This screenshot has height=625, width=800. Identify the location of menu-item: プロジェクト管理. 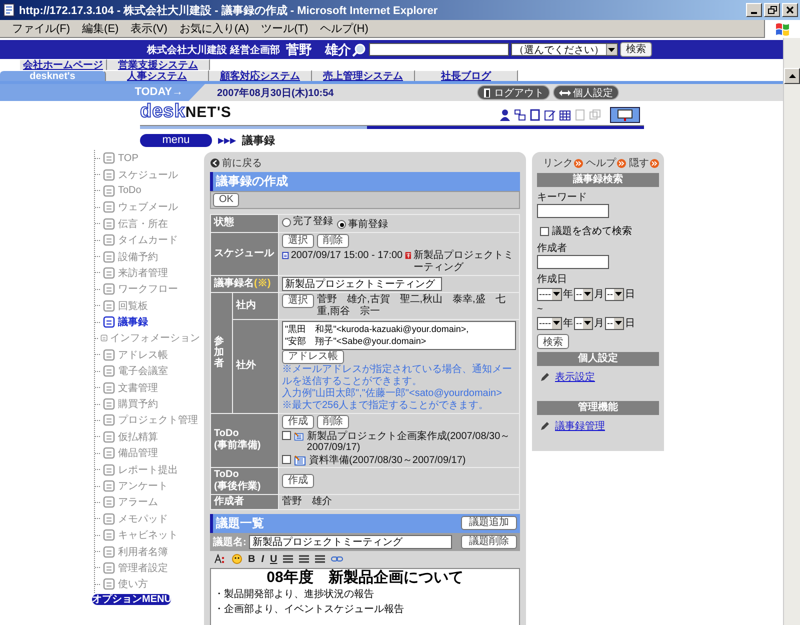
(158, 420).